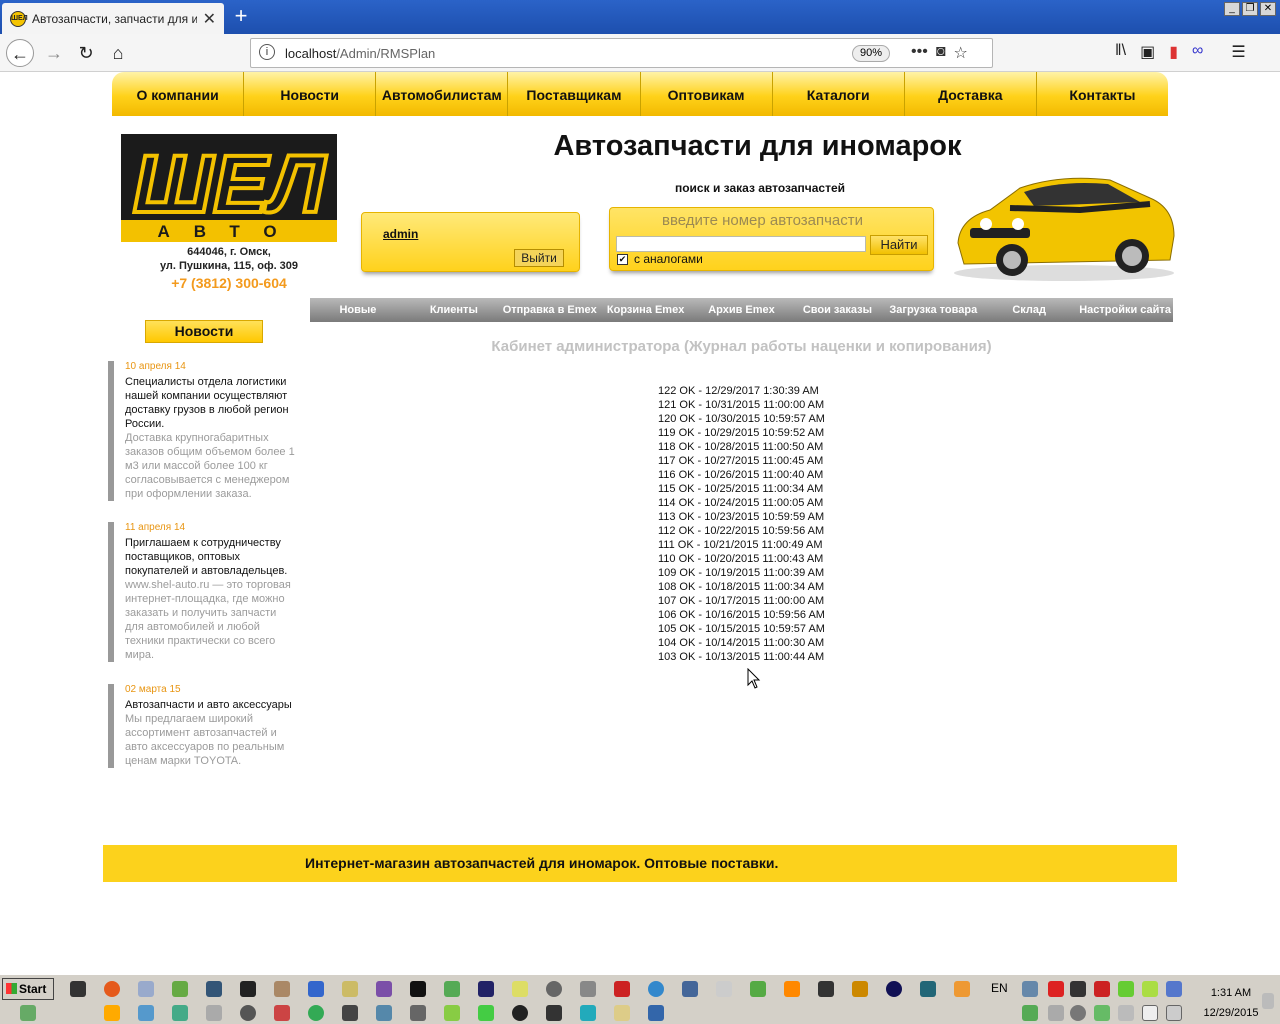  I want to click on bookmark-star-icon: ☆, so click(960, 53).